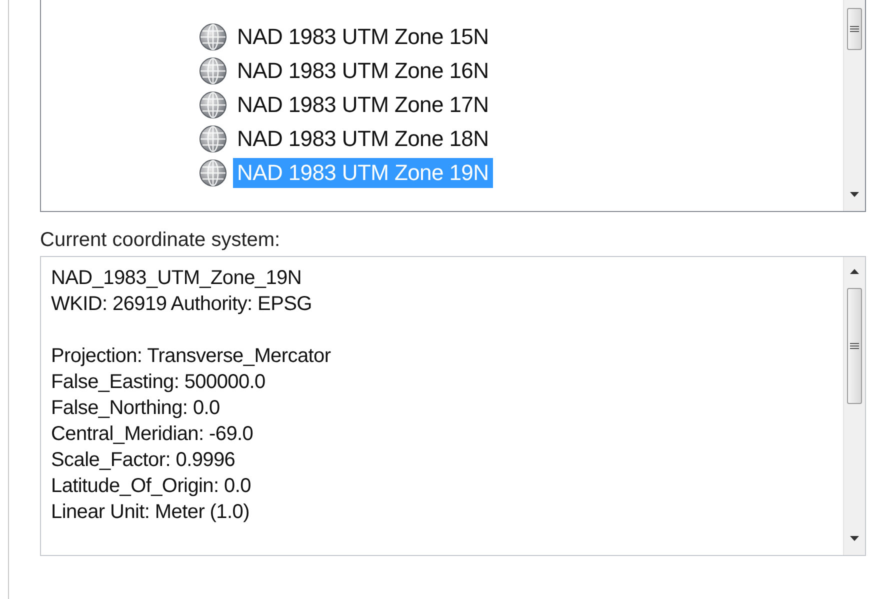  Describe the element at coordinates (177, 278) in the screenshot. I see `detail-line: NAD_1983_UTM_Zone_19N` at that location.